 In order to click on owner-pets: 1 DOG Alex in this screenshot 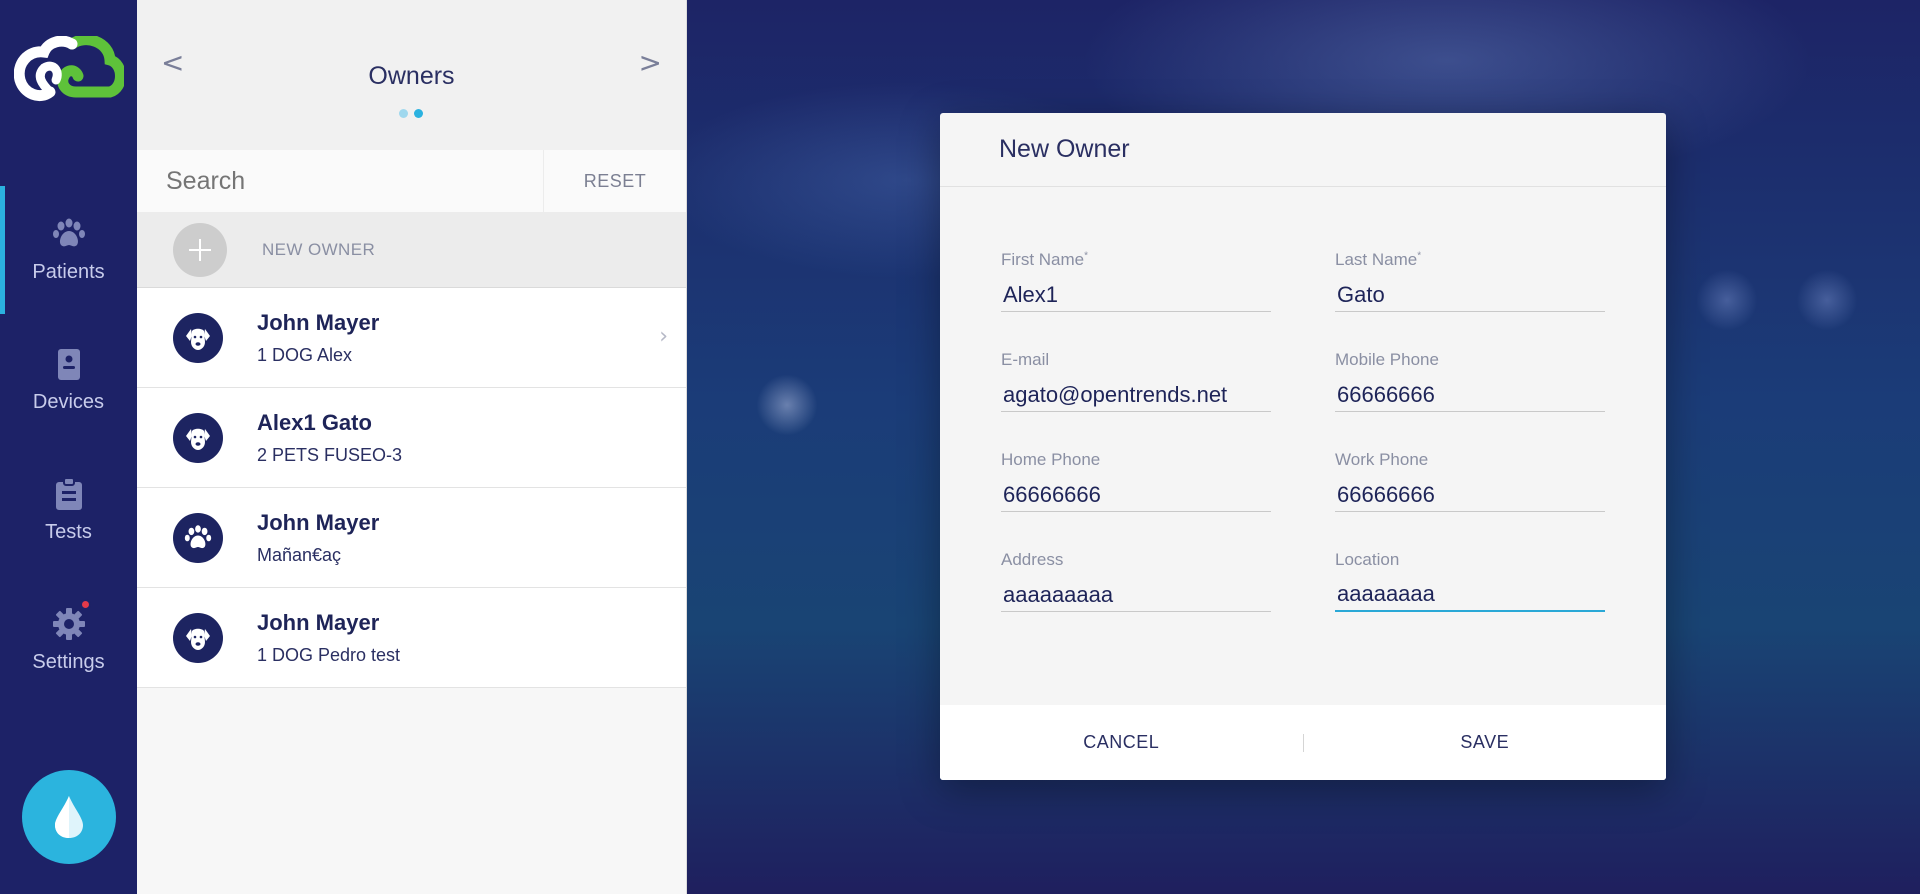, I will do `click(305, 354)`.